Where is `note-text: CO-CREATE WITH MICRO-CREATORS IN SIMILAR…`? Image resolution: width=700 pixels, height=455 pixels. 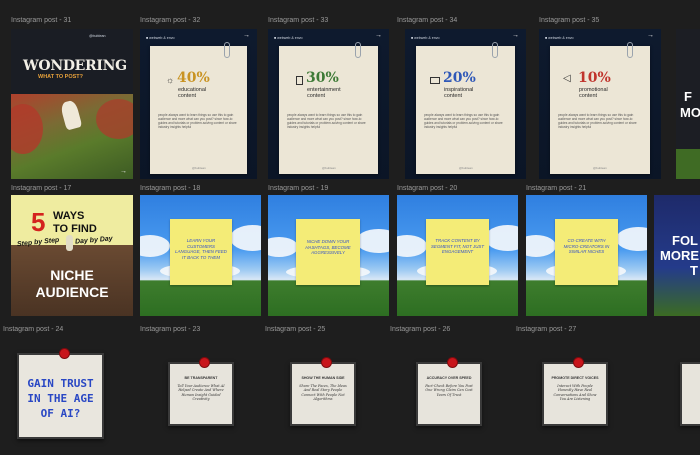 note-text: CO-CREATE WITH MICRO-CREATORS IN SIMILAR… is located at coordinates (586, 246).